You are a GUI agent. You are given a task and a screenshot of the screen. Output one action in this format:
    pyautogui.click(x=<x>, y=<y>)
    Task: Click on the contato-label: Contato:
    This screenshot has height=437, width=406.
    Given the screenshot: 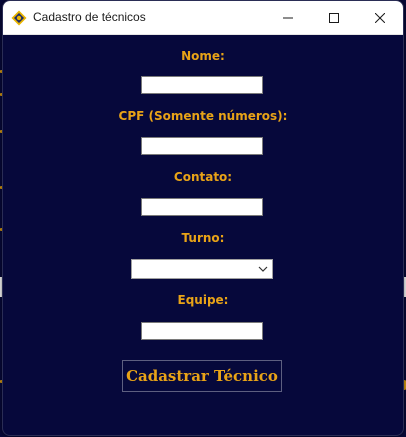 What is the action you would take?
    pyautogui.click(x=203, y=177)
    